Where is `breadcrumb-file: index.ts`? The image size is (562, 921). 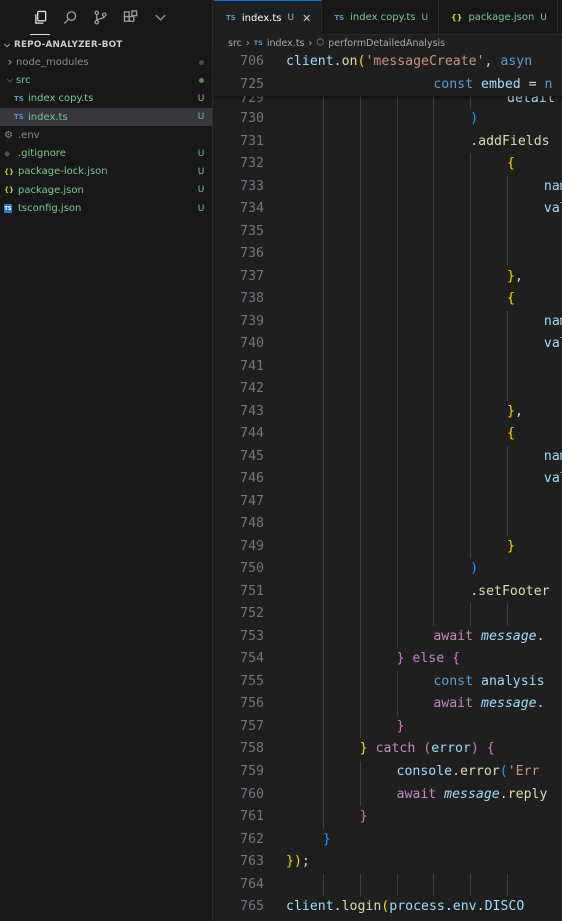
breadcrumb-file: index.ts is located at coordinates (286, 43).